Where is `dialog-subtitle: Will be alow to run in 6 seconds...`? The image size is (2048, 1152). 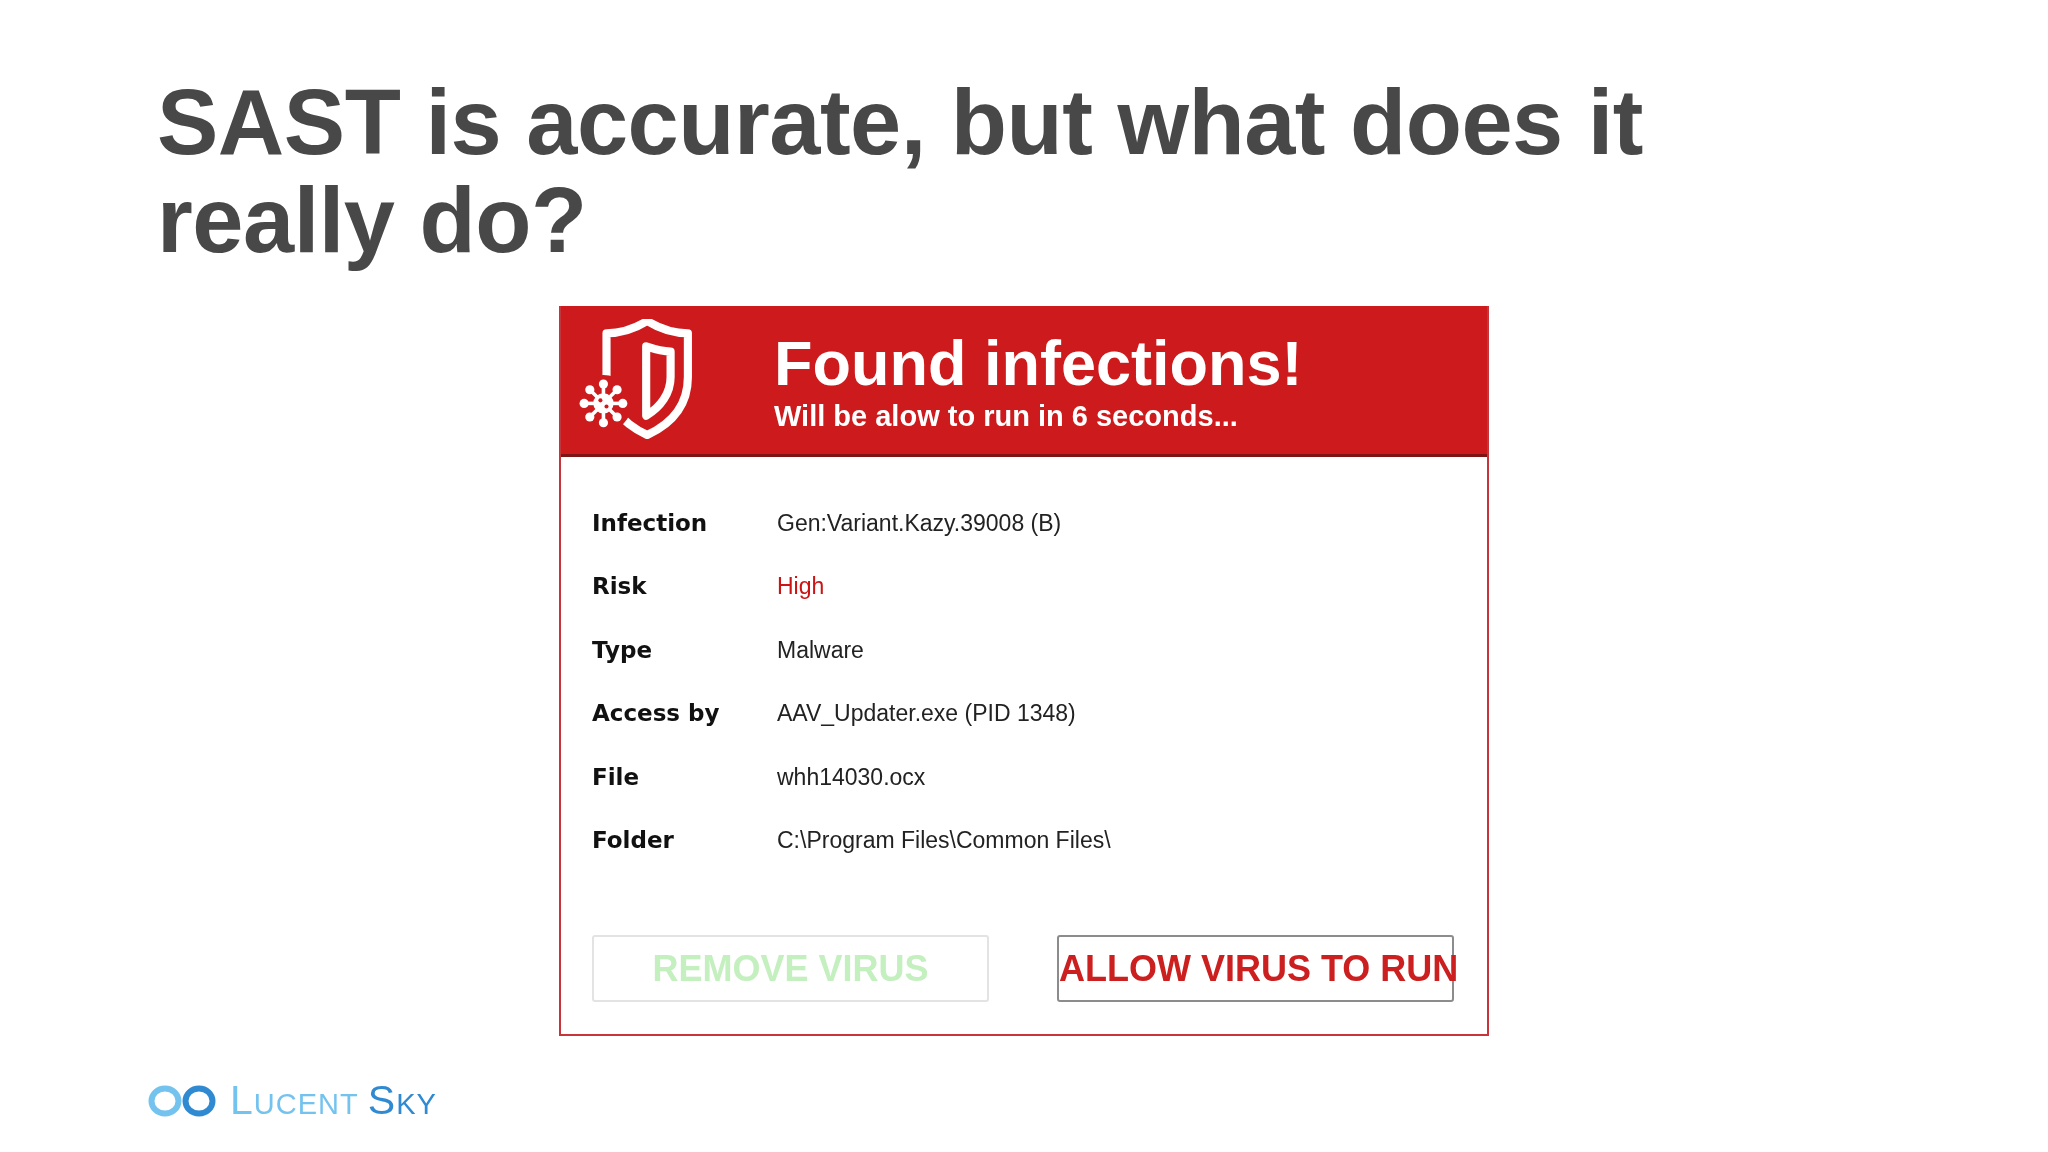
dialog-subtitle: Will be alow to run in 6 seconds... is located at coordinates (1006, 416).